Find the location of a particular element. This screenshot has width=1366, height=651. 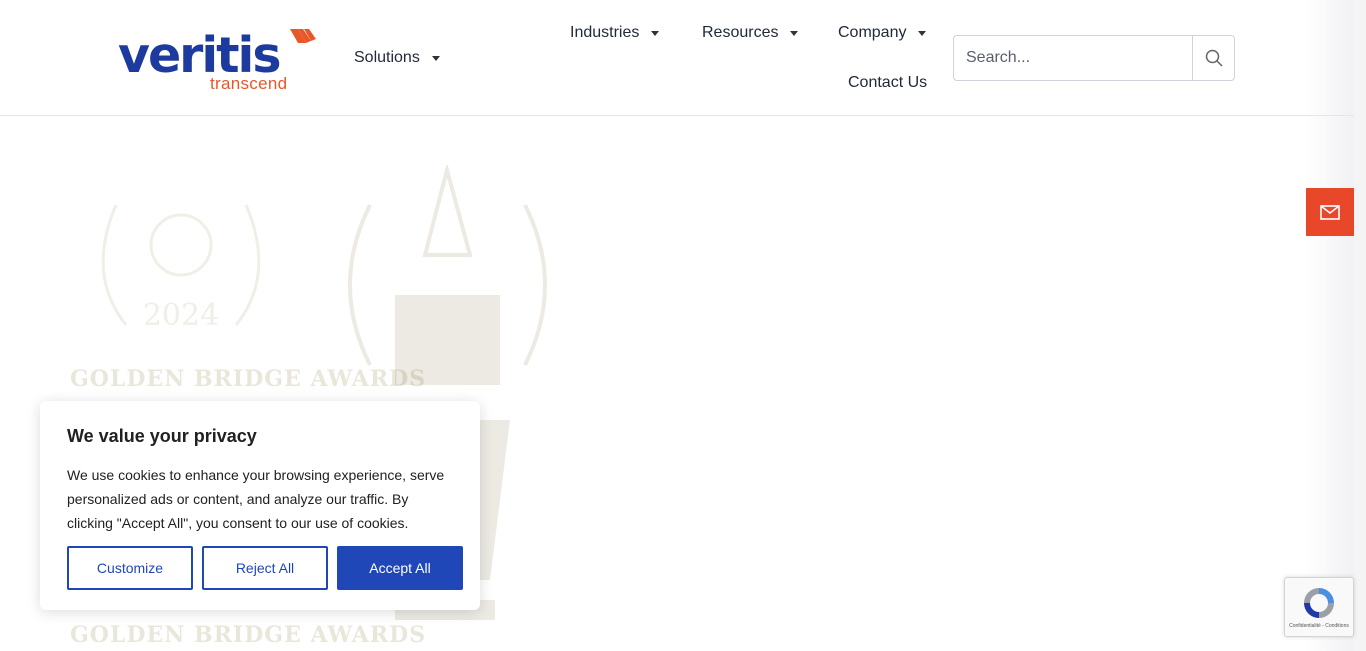

recaptcha-icon is located at coordinates (1319, 603).